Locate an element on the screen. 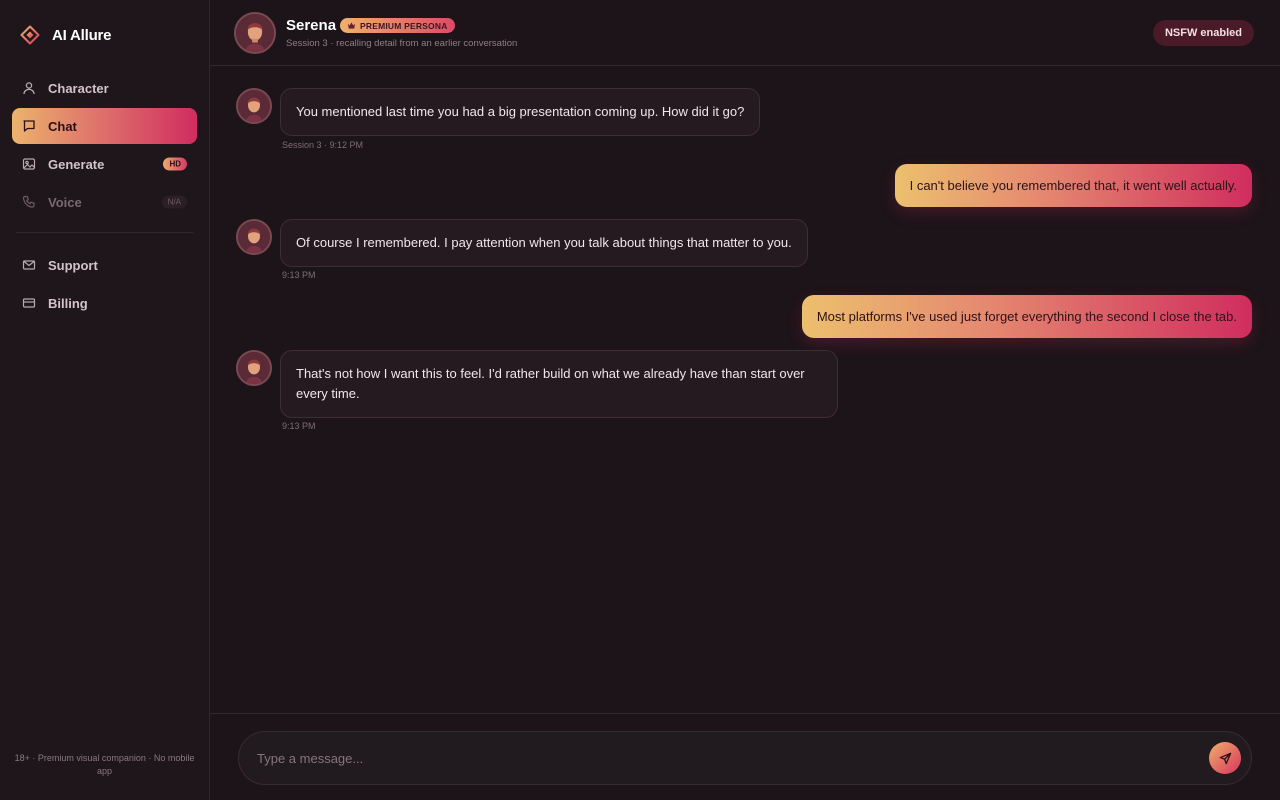 The width and height of the screenshot is (1280, 800). hd-badge: HD is located at coordinates (175, 164).